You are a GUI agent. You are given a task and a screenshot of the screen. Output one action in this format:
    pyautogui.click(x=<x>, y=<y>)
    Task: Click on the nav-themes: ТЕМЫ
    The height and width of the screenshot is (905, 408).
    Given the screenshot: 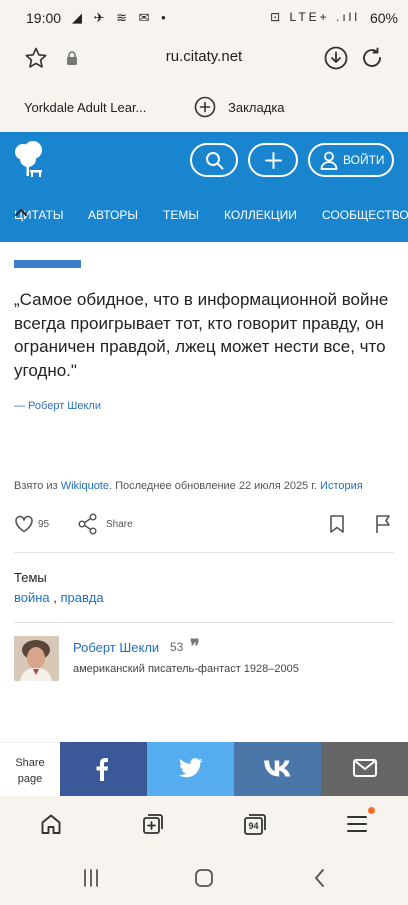 What is the action you would take?
    pyautogui.click(x=181, y=215)
    